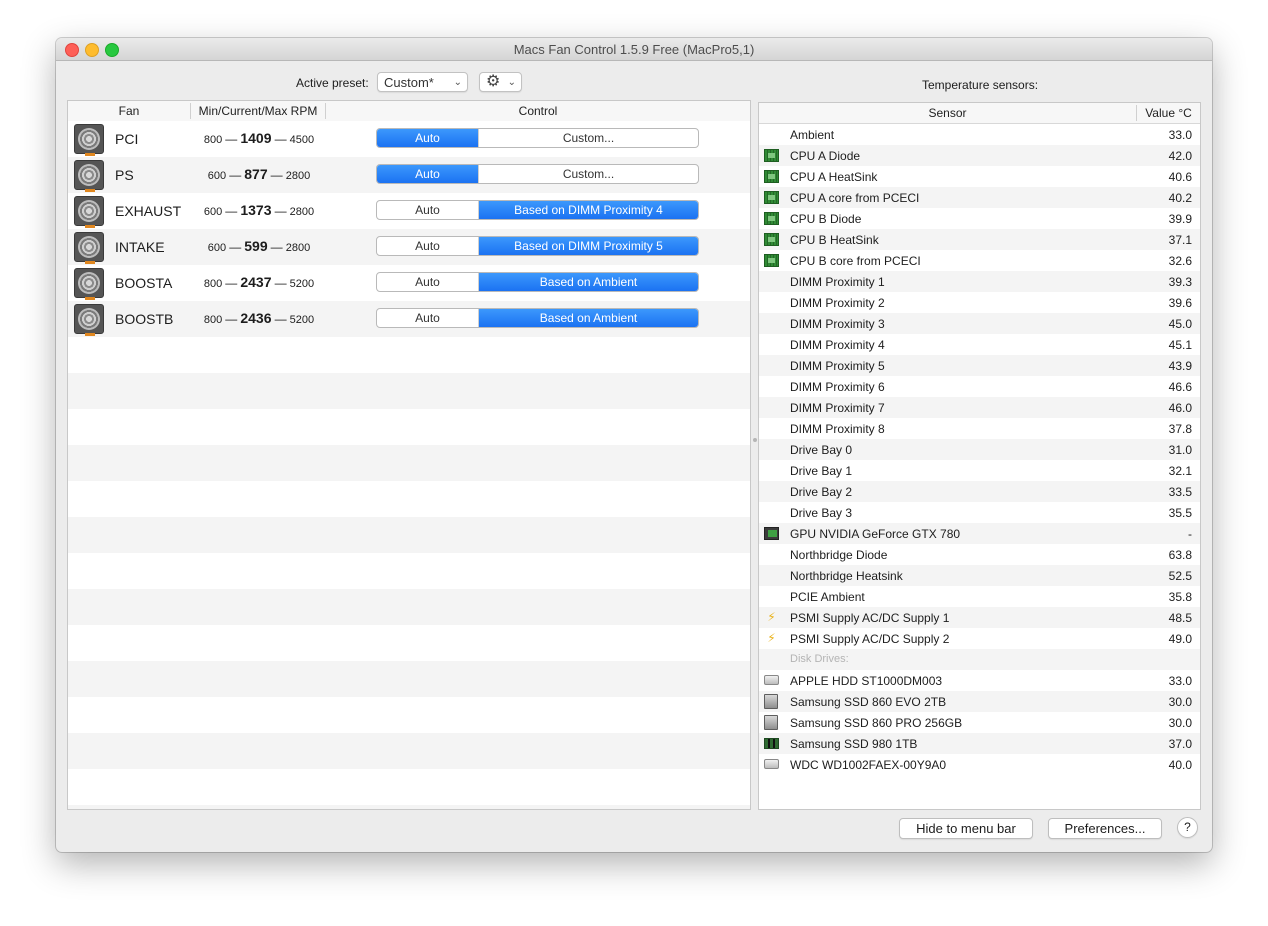 The width and height of the screenshot is (1268, 926). Describe the element at coordinates (979, 638) in the screenshot. I see `sensor-row: ⚡ PSMI Supply AC/DC Supply 2 49.0` at that location.